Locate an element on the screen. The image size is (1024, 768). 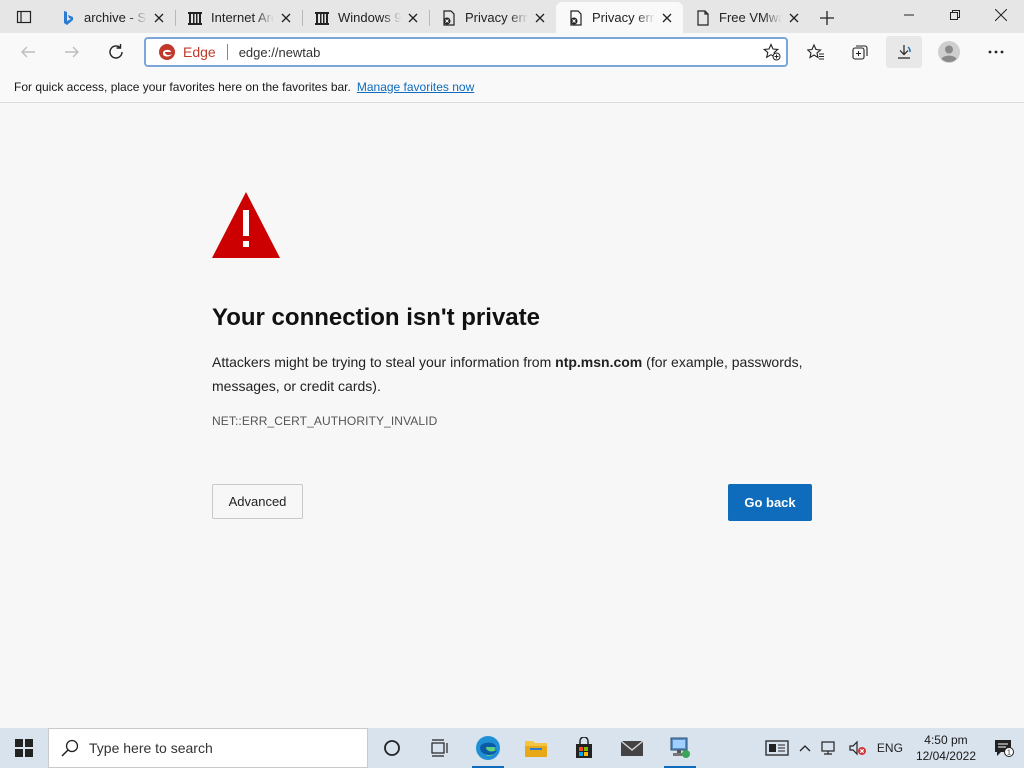
refresh-button is located at coordinates (116, 52).